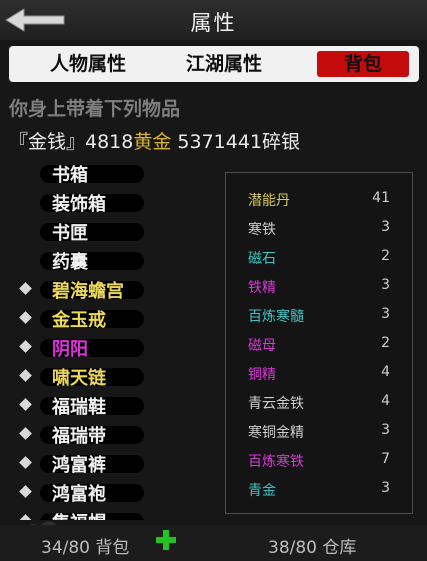  I want to click on inventory-item: 阴阳, so click(110, 348).